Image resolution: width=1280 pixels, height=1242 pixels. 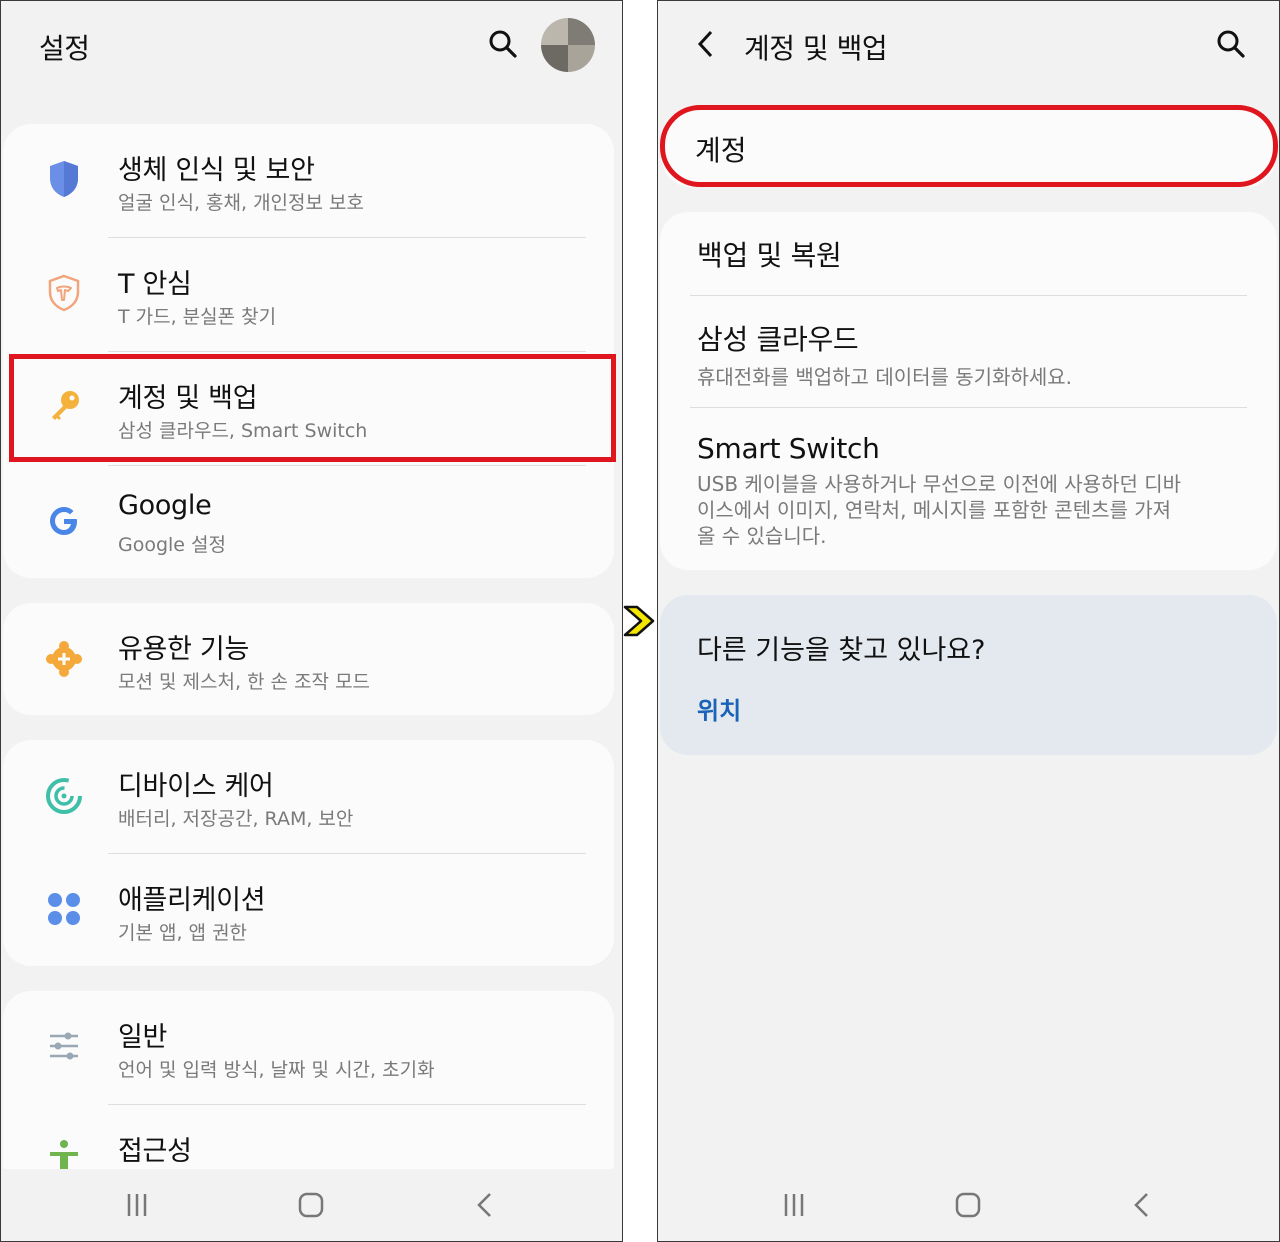 I want to click on back-arrow-icon, so click(x=706, y=44).